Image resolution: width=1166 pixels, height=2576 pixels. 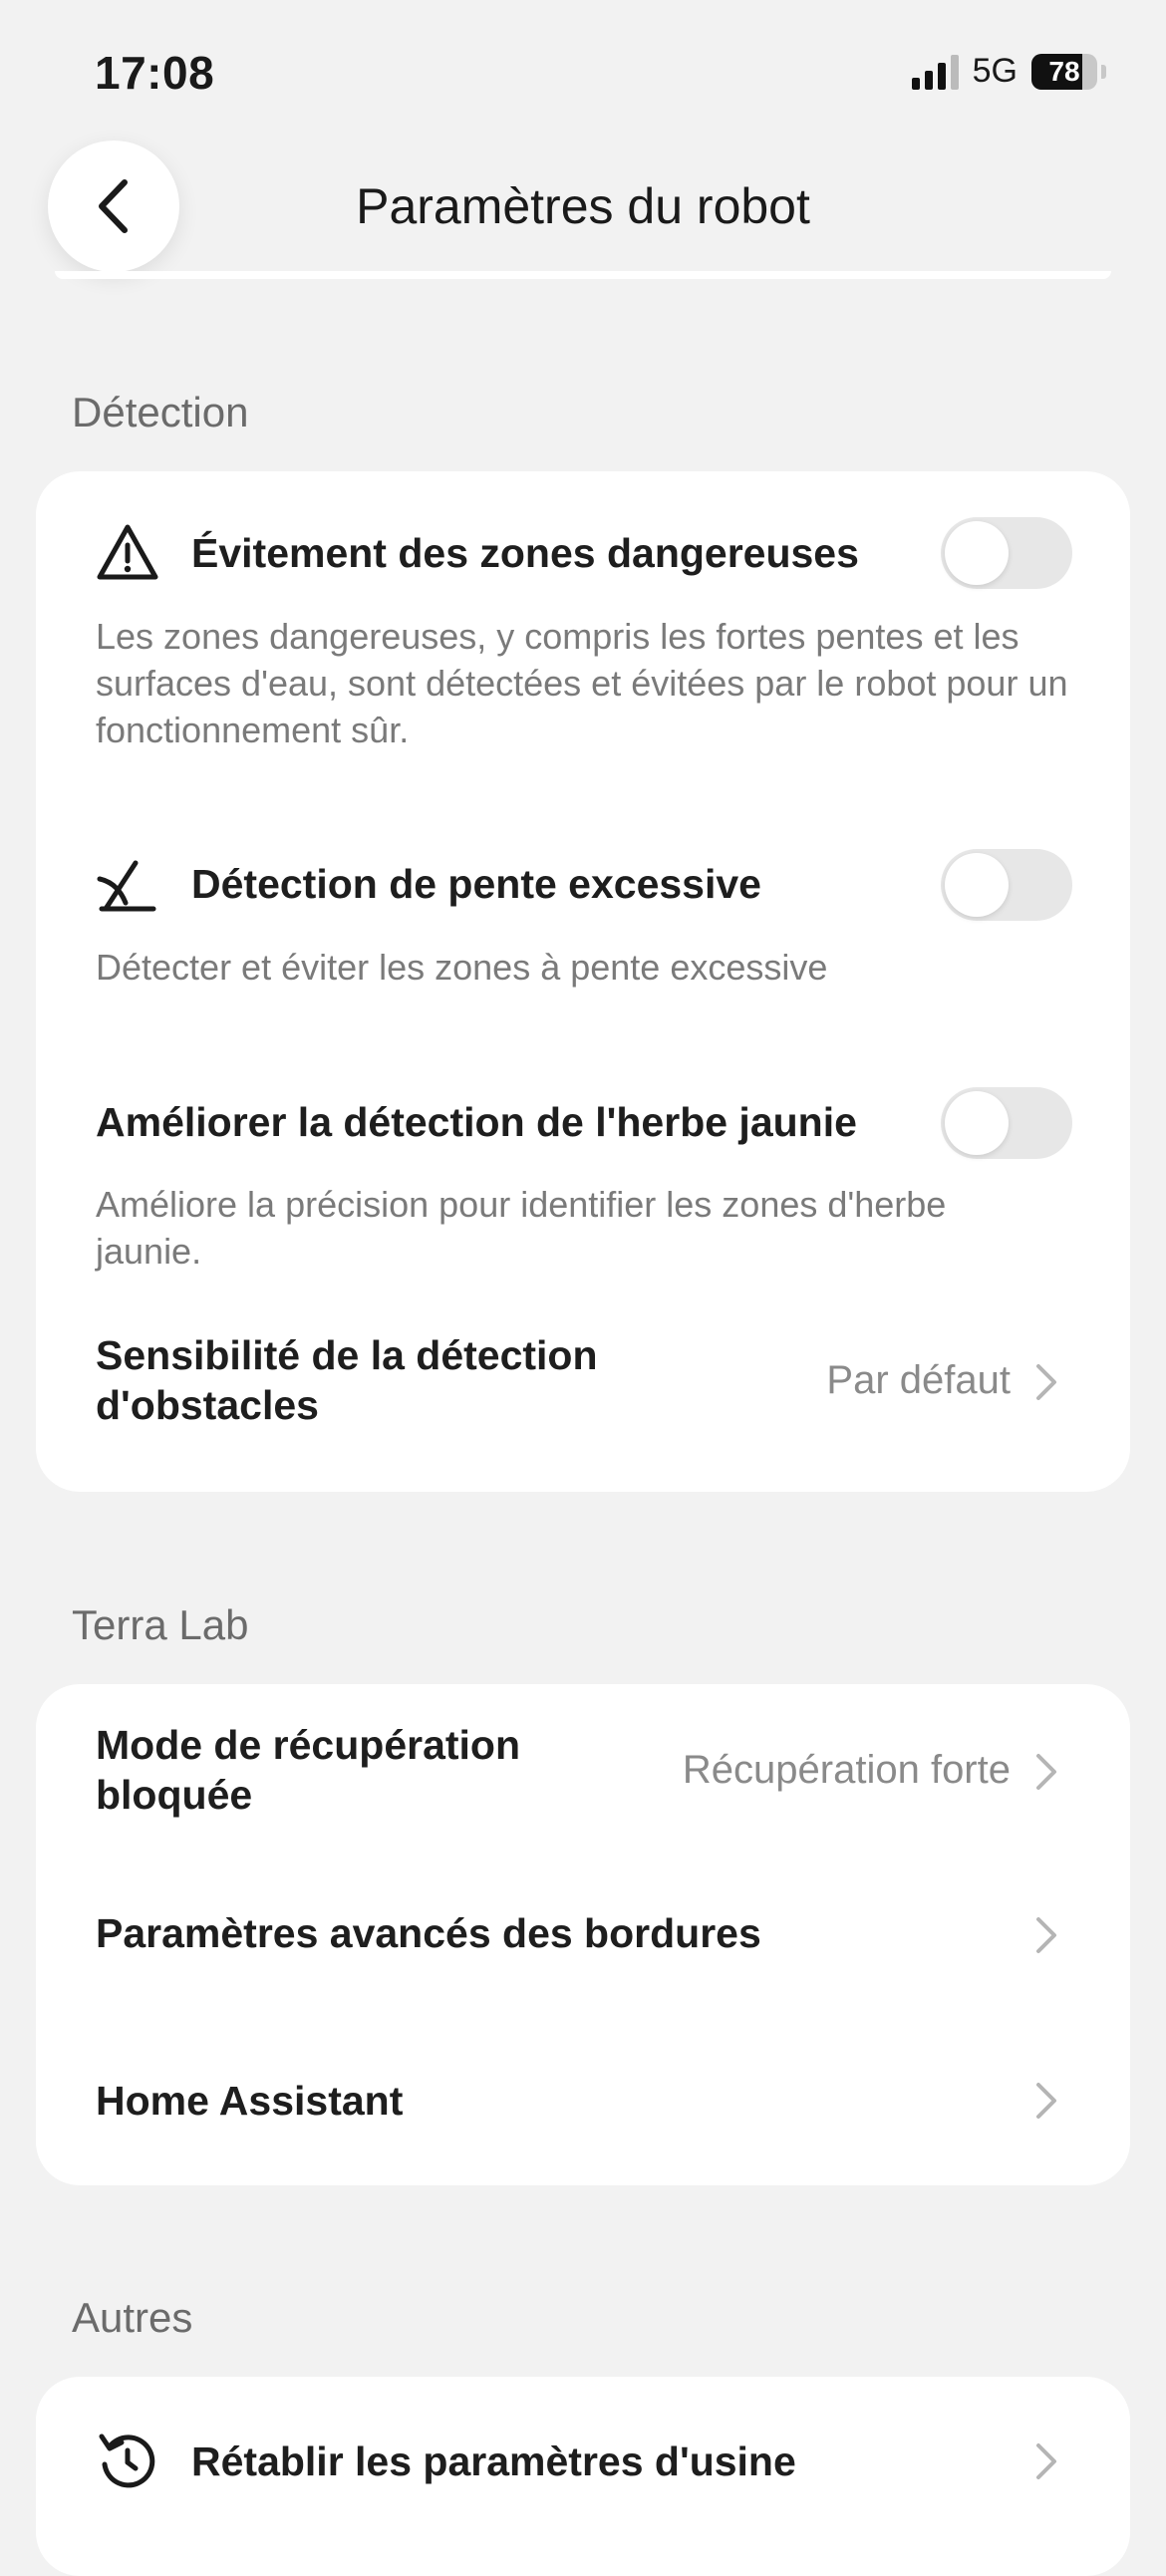 I want to click on battery-icon: 78, so click(x=1064, y=71).